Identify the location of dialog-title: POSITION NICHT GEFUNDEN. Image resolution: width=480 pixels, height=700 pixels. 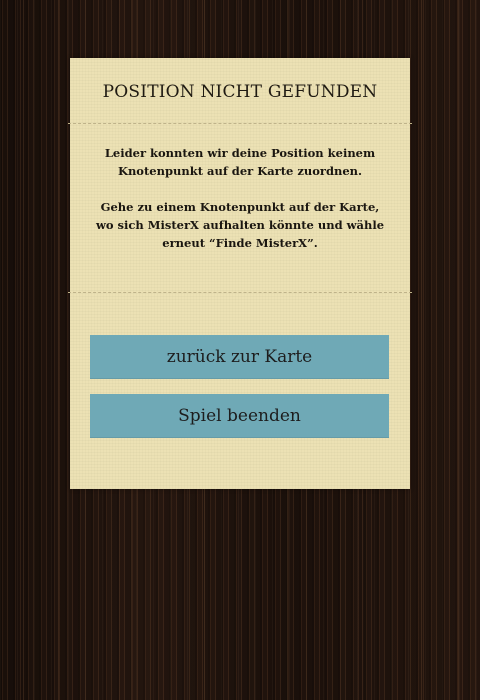
(240, 92).